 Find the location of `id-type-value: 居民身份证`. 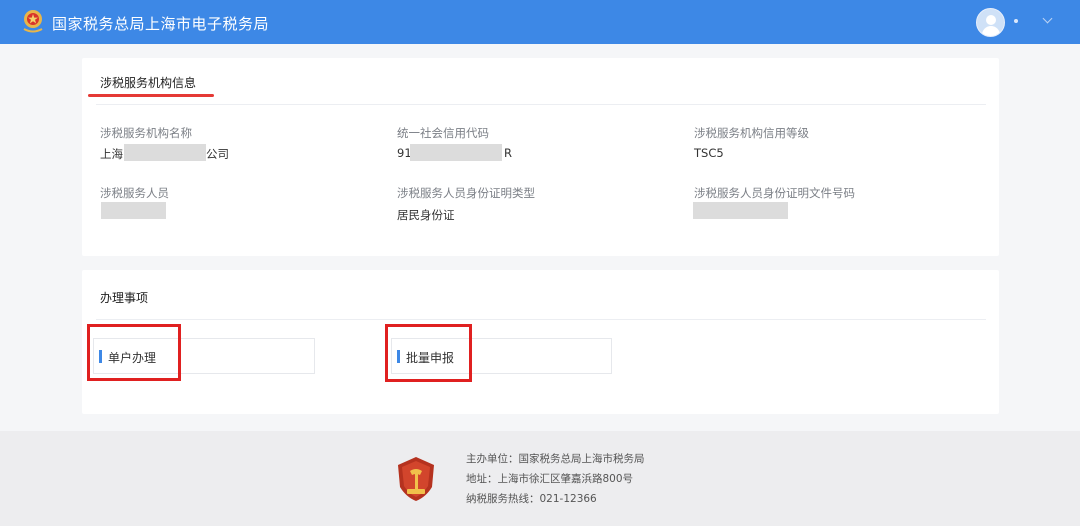

id-type-value: 居民身份证 is located at coordinates (426, 215).